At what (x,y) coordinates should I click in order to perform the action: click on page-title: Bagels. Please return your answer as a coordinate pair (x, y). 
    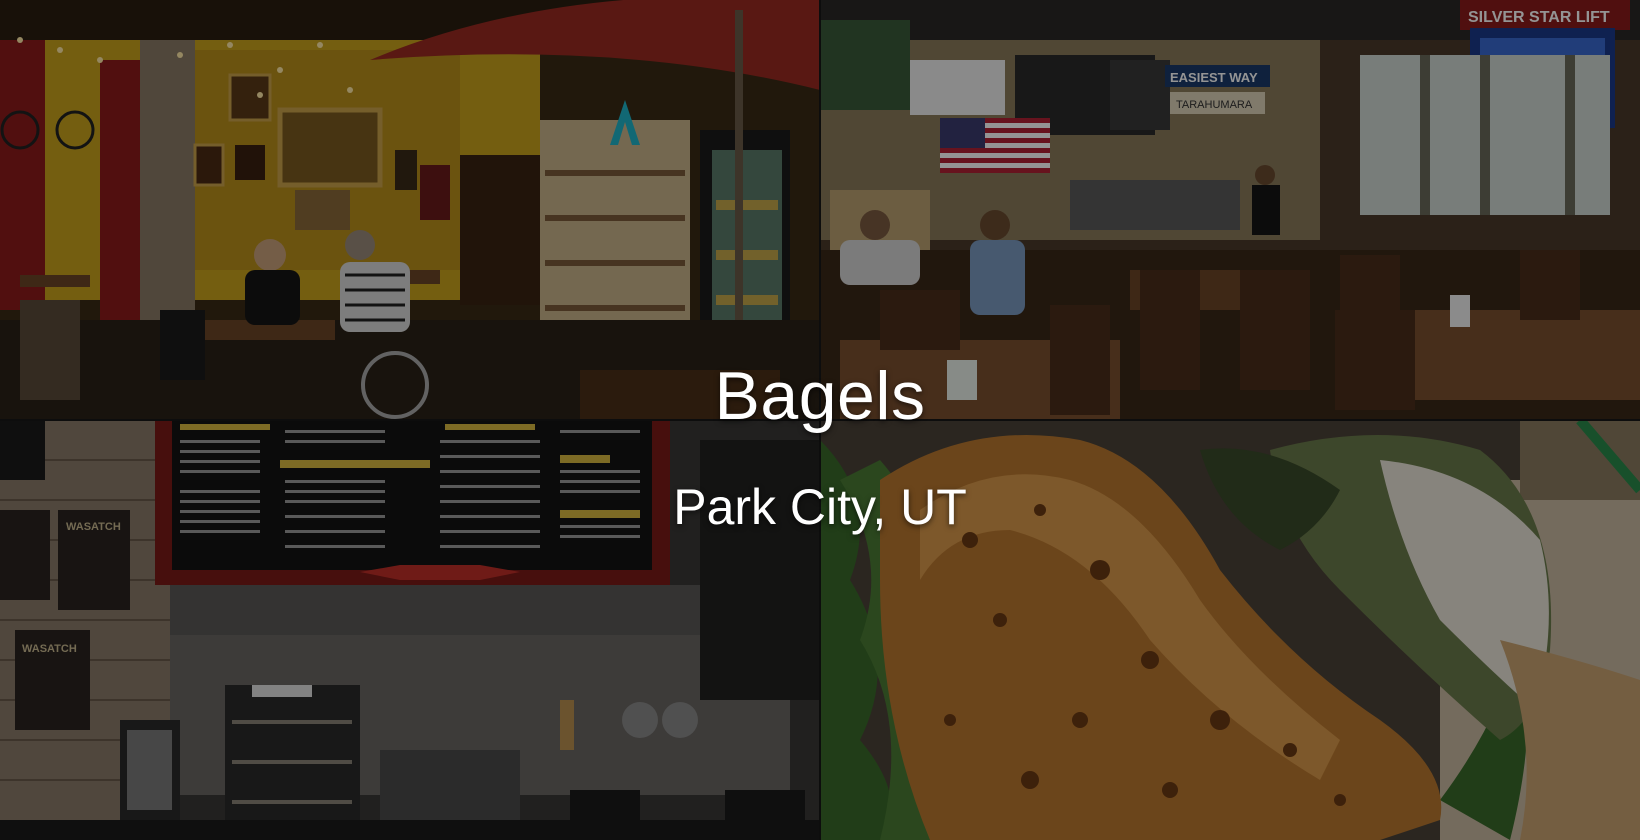
    Looking at the image, I should click on (820, 396).